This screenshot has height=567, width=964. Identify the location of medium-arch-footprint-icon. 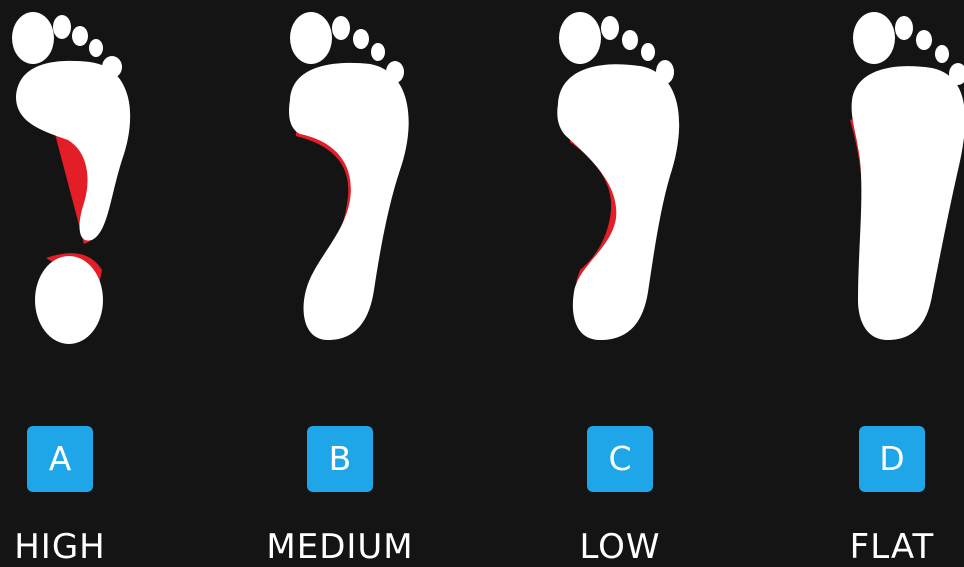
(349, 176).